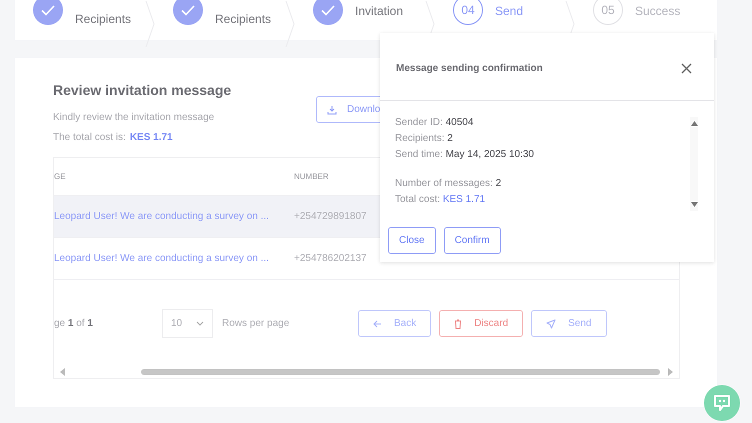 The image size is (752, 423). I want to click on chat-bubble-icon, so click(722, 403).